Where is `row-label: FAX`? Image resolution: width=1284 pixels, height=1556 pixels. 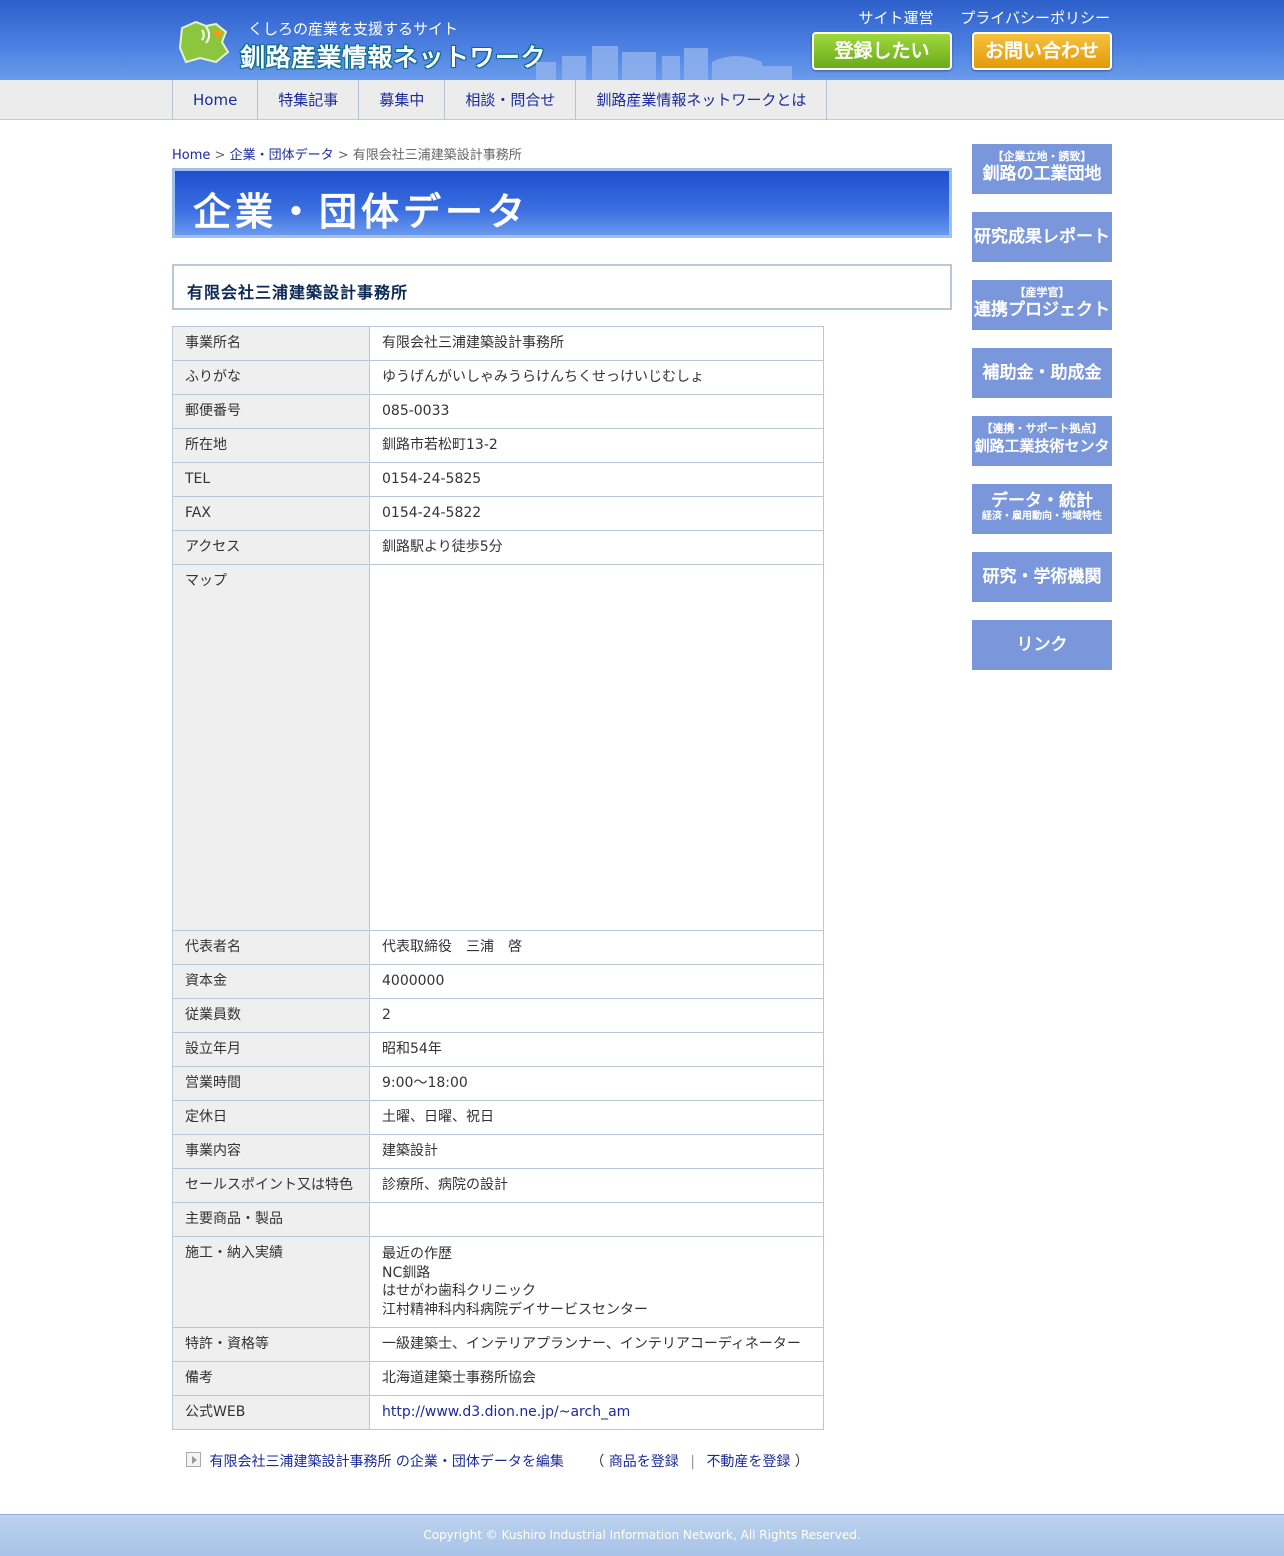
row-label: FAX is located at coordinates (271, 513).